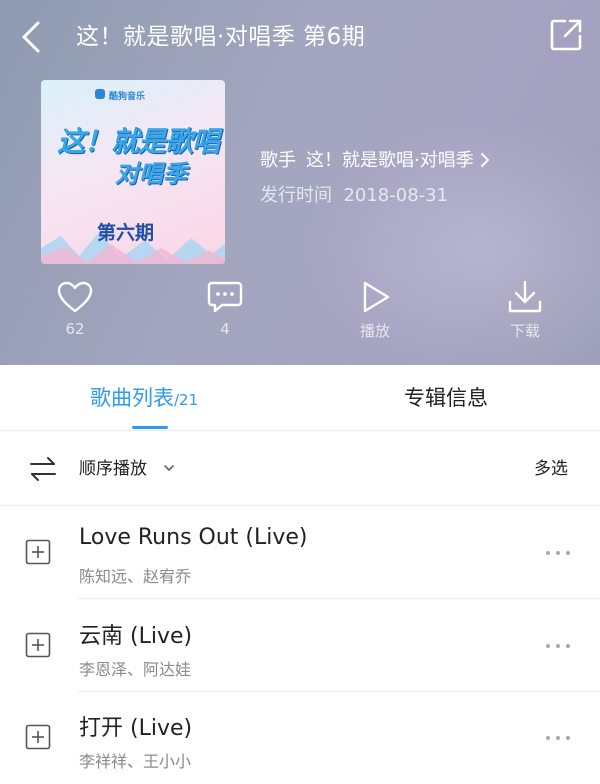 Image resolution: width=600 pixels, height=784 pixels. Describe the element at coordinates (132, 398) in the screenshot. I see `tab-song-list-label: 歌曲列表` at that location.